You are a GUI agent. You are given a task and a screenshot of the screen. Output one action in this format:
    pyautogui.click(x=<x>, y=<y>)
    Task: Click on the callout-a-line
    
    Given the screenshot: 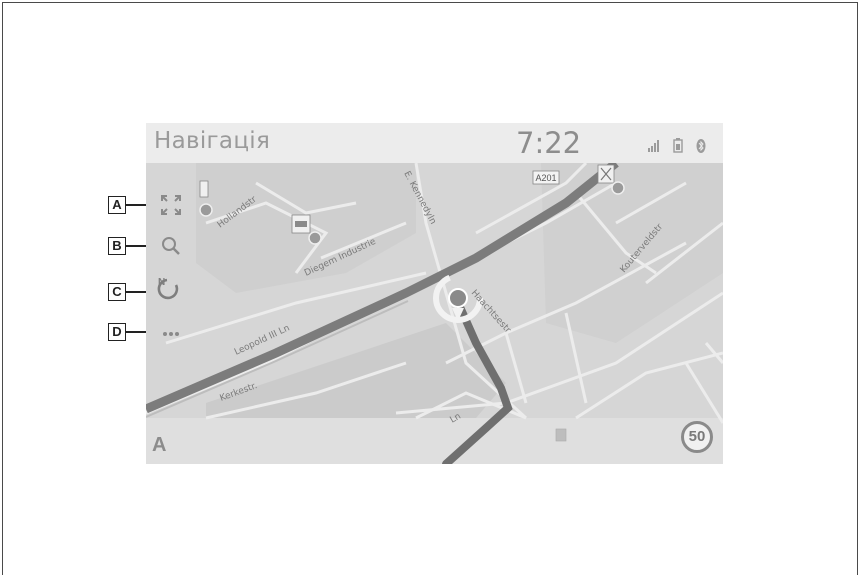 What is the action you would take?
    pyautogui.click(x=137, y=205)
    